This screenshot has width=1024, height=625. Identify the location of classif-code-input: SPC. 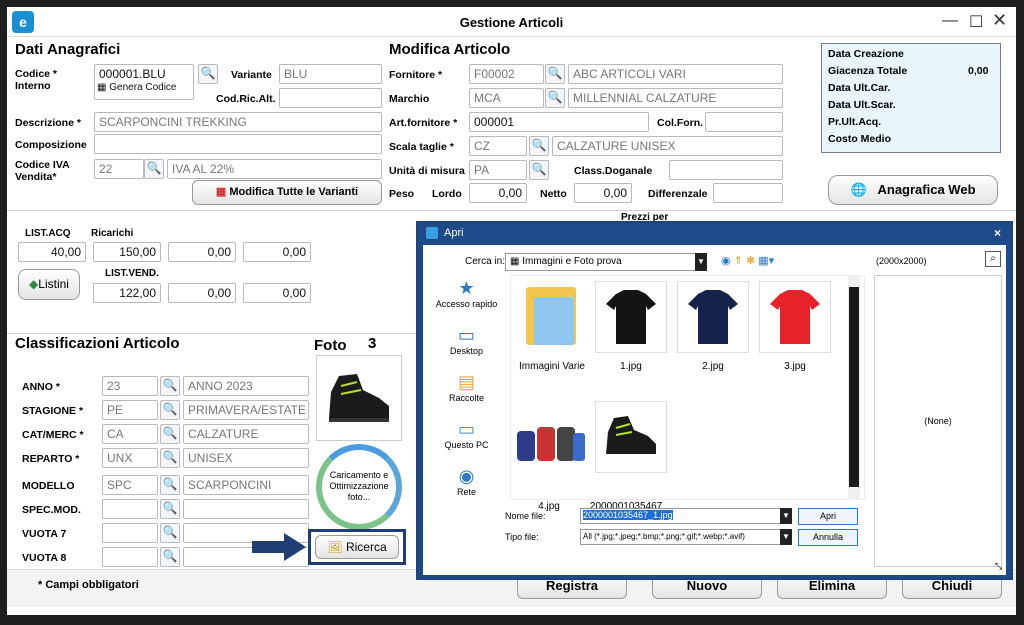
(130, 485).